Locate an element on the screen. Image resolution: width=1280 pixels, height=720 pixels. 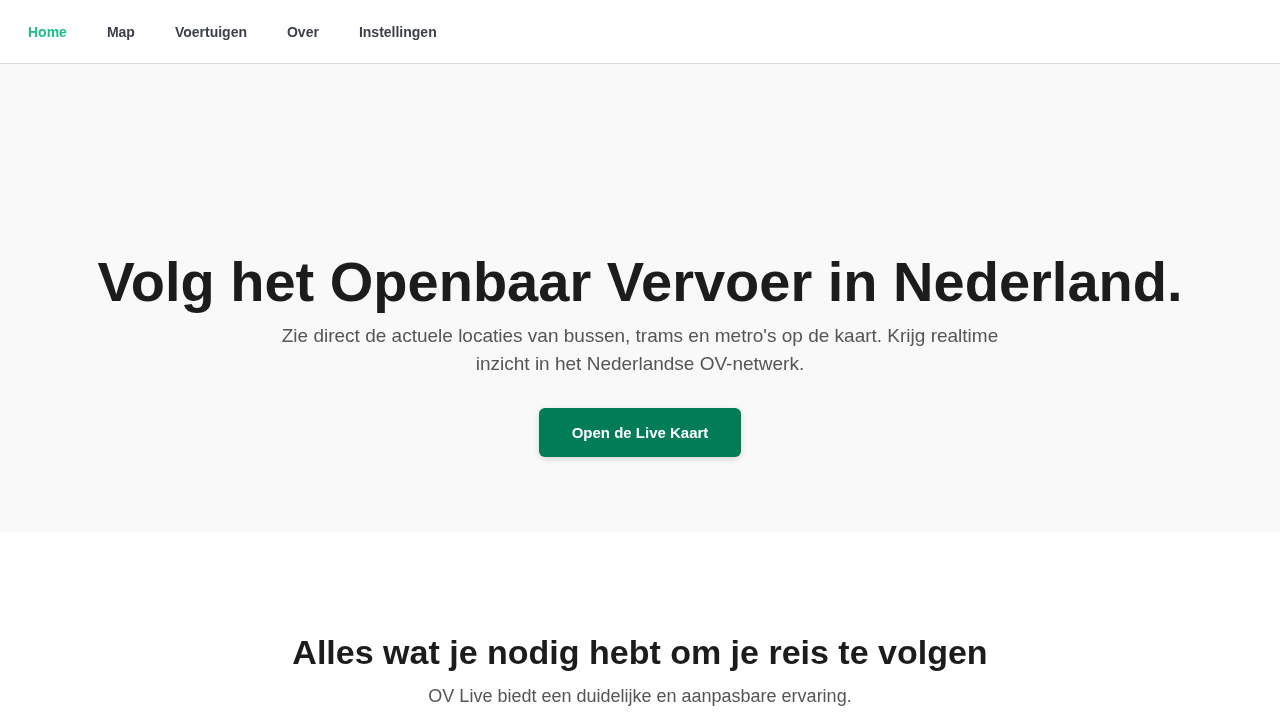
nav-link: Over is located at coordinates (303, 31).